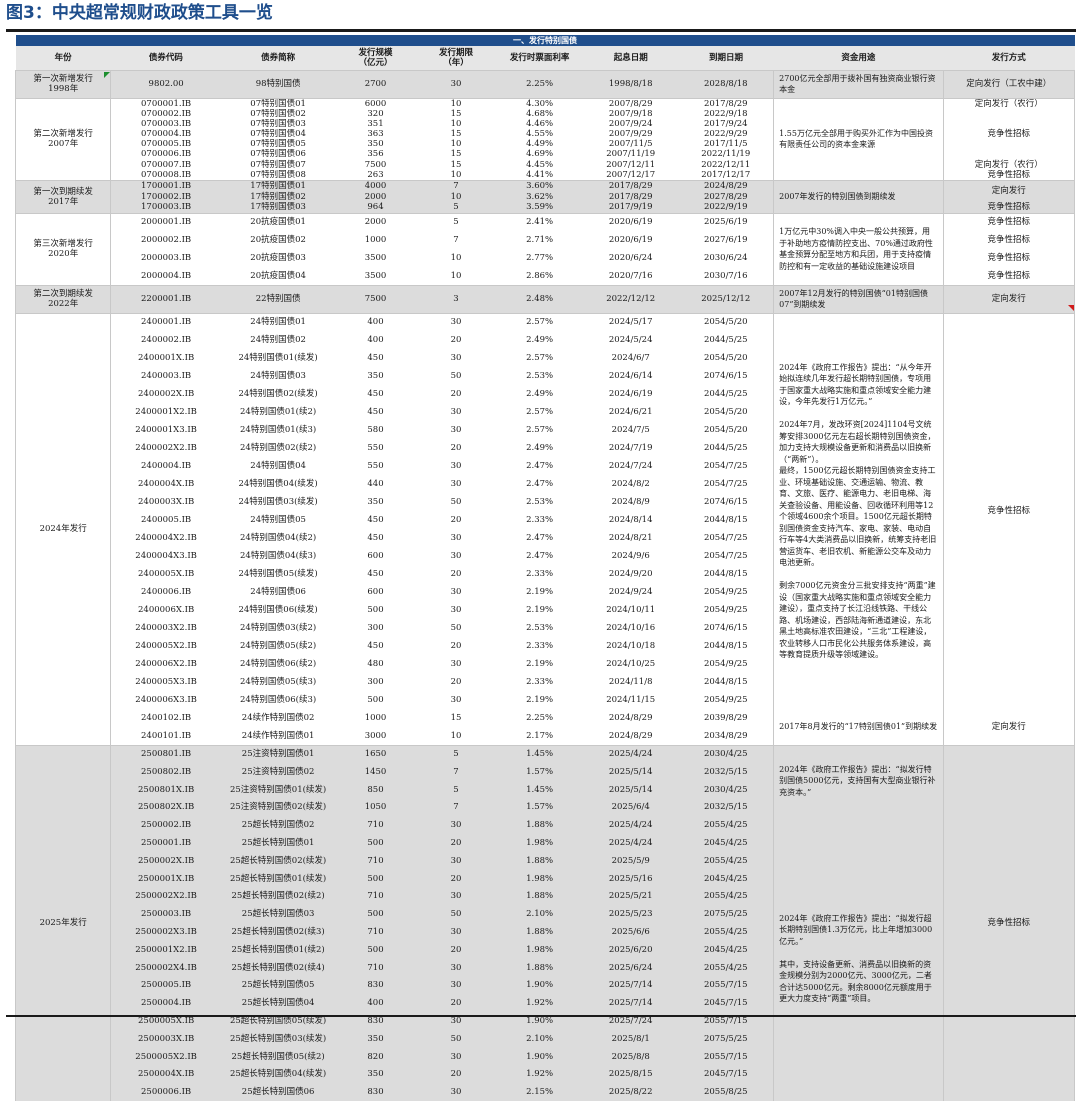 This screenshot has width=1080, height=1101. I want to click on start-date-cell: 2025/5/21, so click(631, 896).